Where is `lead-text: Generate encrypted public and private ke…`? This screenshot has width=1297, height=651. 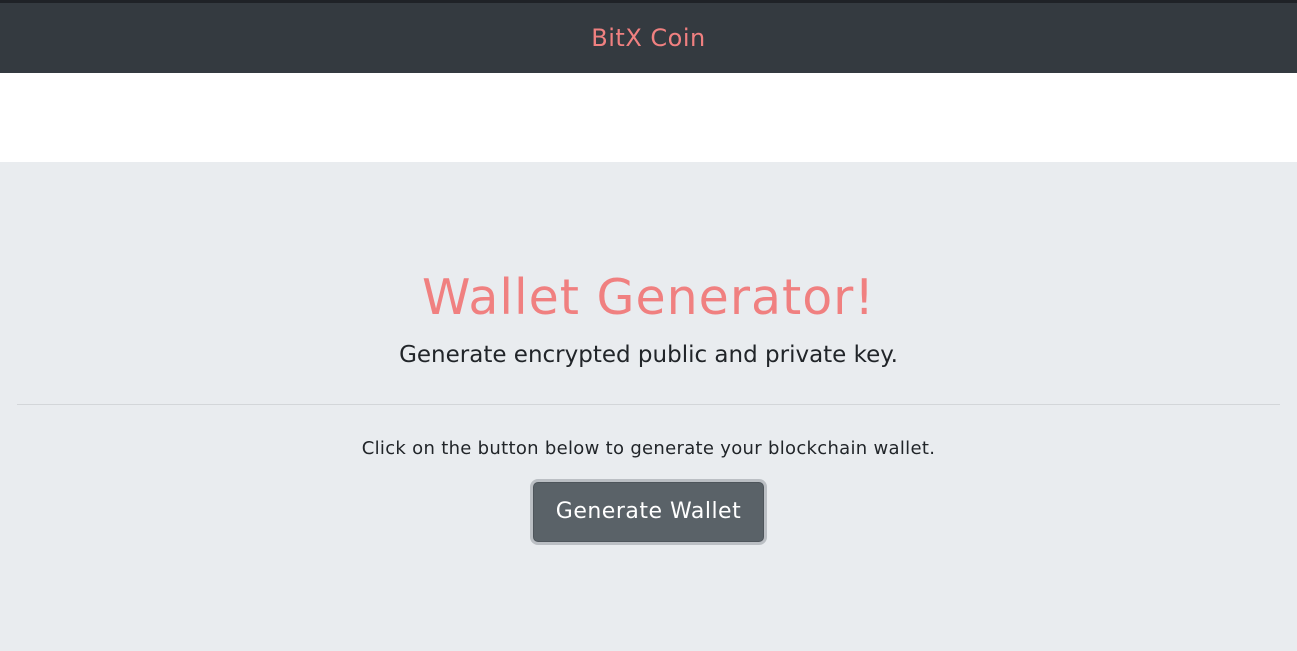 lead-text: Generate encrypted public and private ke… is located at coordinates (648, 355).